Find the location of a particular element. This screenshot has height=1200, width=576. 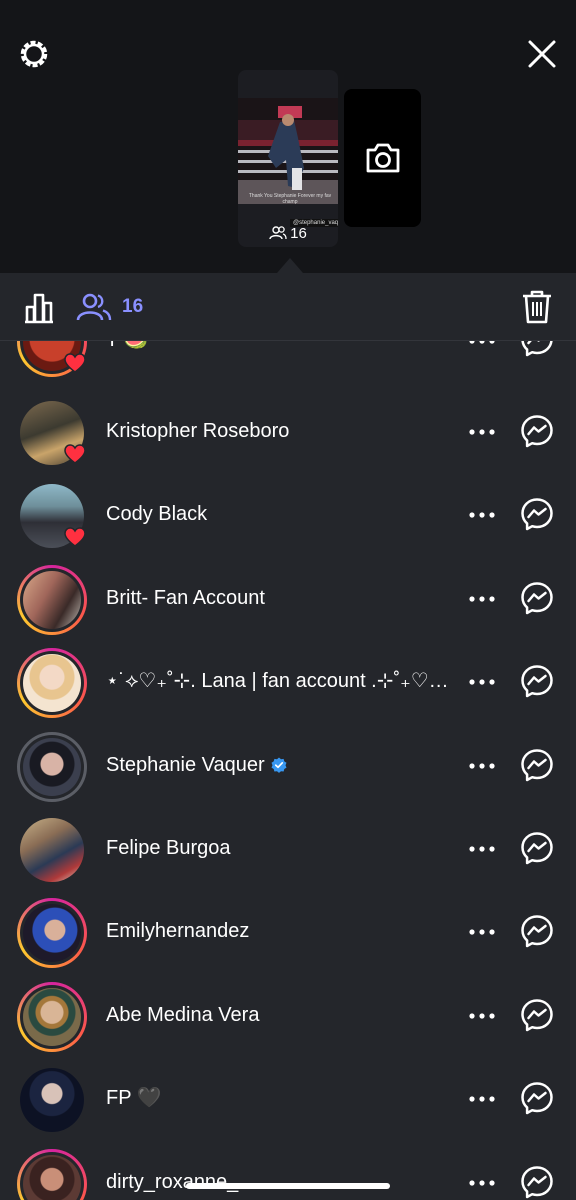

viewer-name: Cody Black is located at coordinates (157, 514).